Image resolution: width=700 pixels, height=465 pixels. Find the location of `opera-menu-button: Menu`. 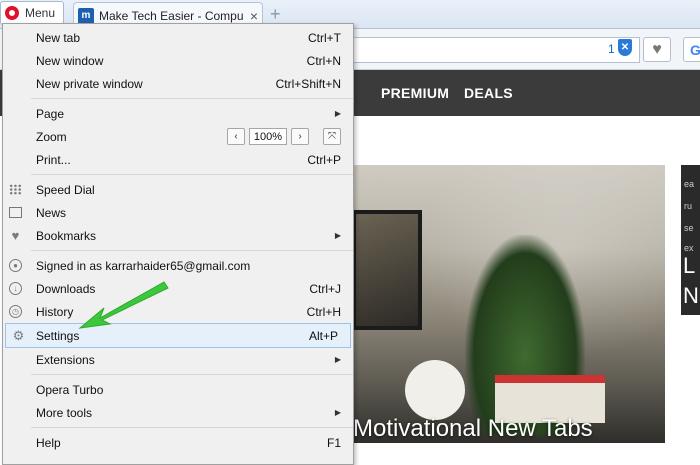

opera-menu-button: Menu is located at coordinates (32, 13).